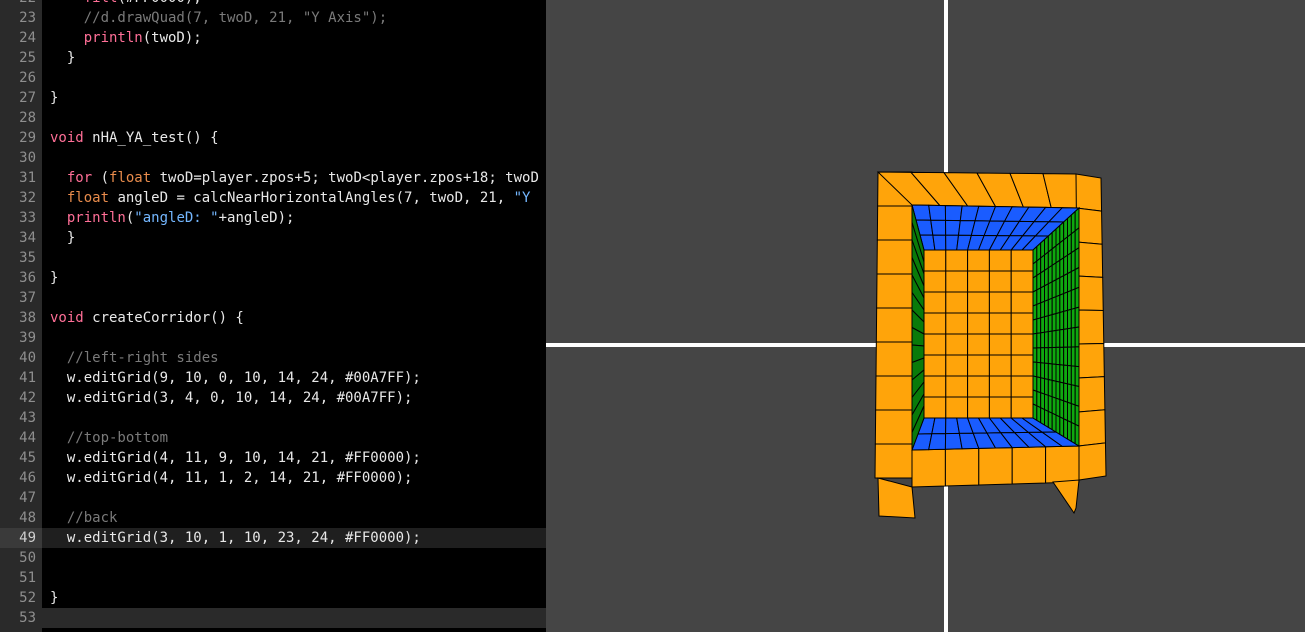 The image size is (1305, 632). What do you see at coordinates (27, 378) in the screenshot?
I see `line-number: 41` at bounding box center [27, 378].